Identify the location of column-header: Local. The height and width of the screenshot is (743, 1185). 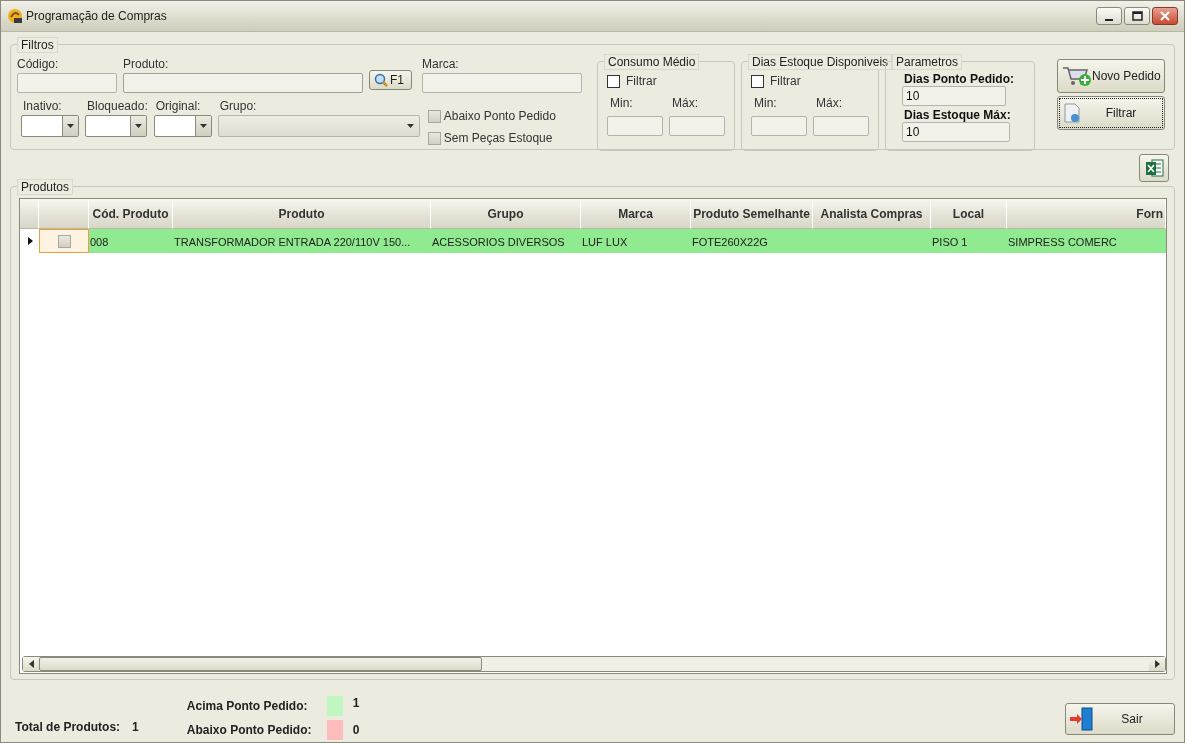
(969, 214).